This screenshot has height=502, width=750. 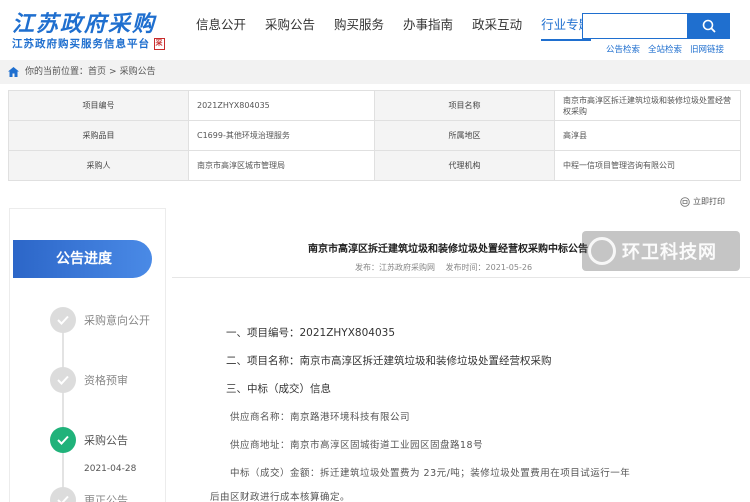 What do you see at coordinates (665, 49) in the screenshot?
I see `link-site-search: 全站检索` at bounding box center [665, 49].